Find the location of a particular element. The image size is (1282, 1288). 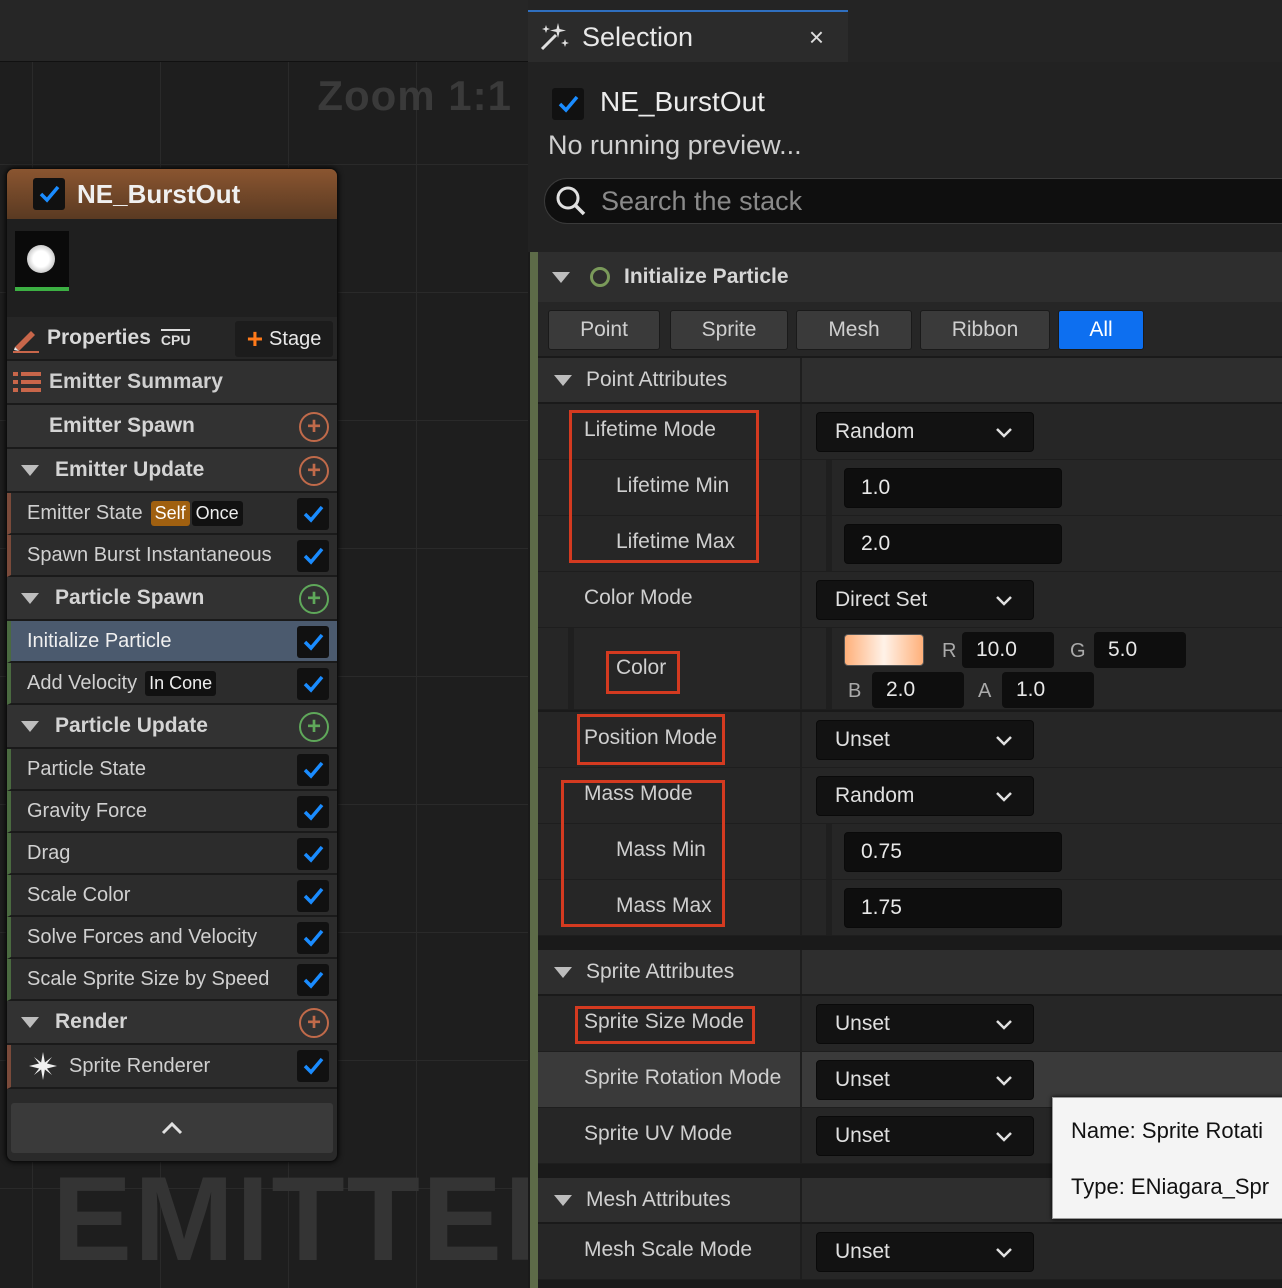

tab-label: Selection is located at coordinates (638, 36).